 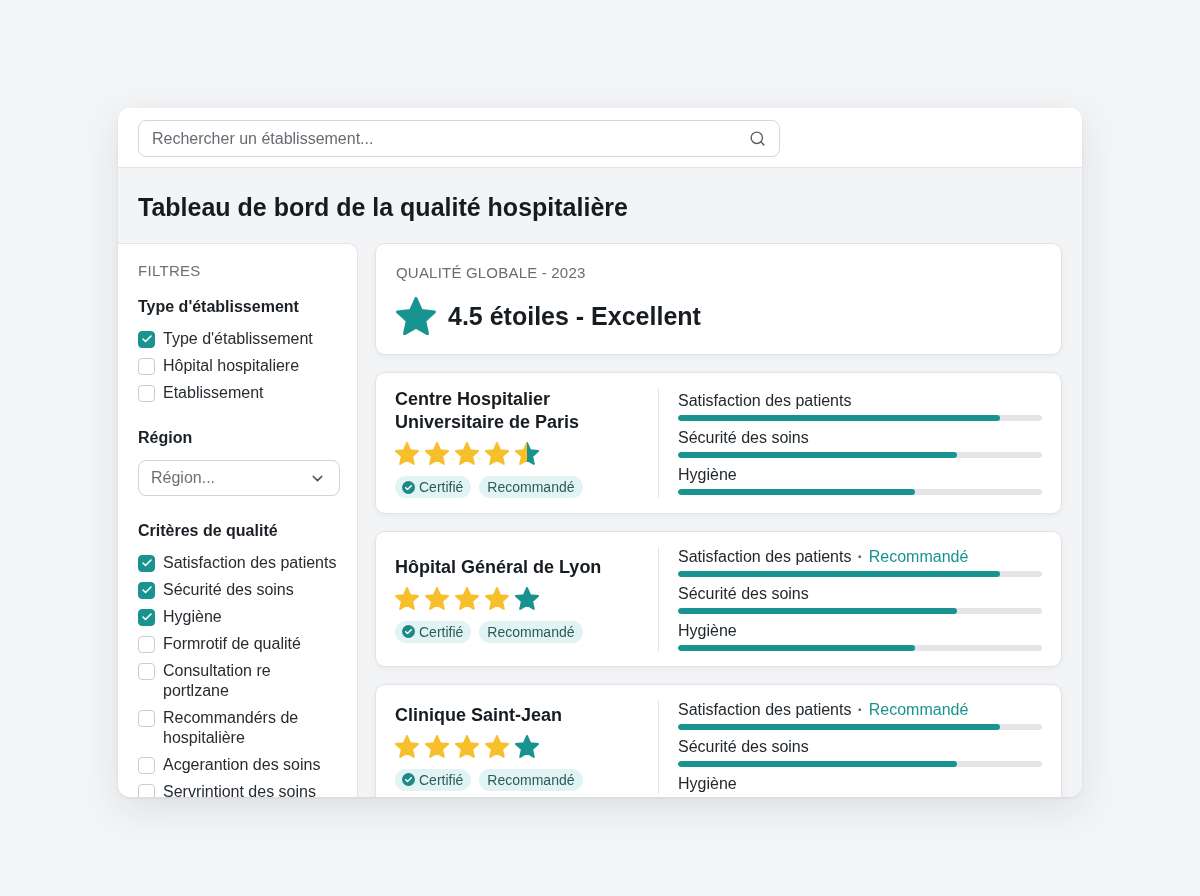 What do you see at coordinates (231, 728) in the screenshot?
I see `checkbox-label: Recommandérs de hospitalière` at bounding box center [231, 728].